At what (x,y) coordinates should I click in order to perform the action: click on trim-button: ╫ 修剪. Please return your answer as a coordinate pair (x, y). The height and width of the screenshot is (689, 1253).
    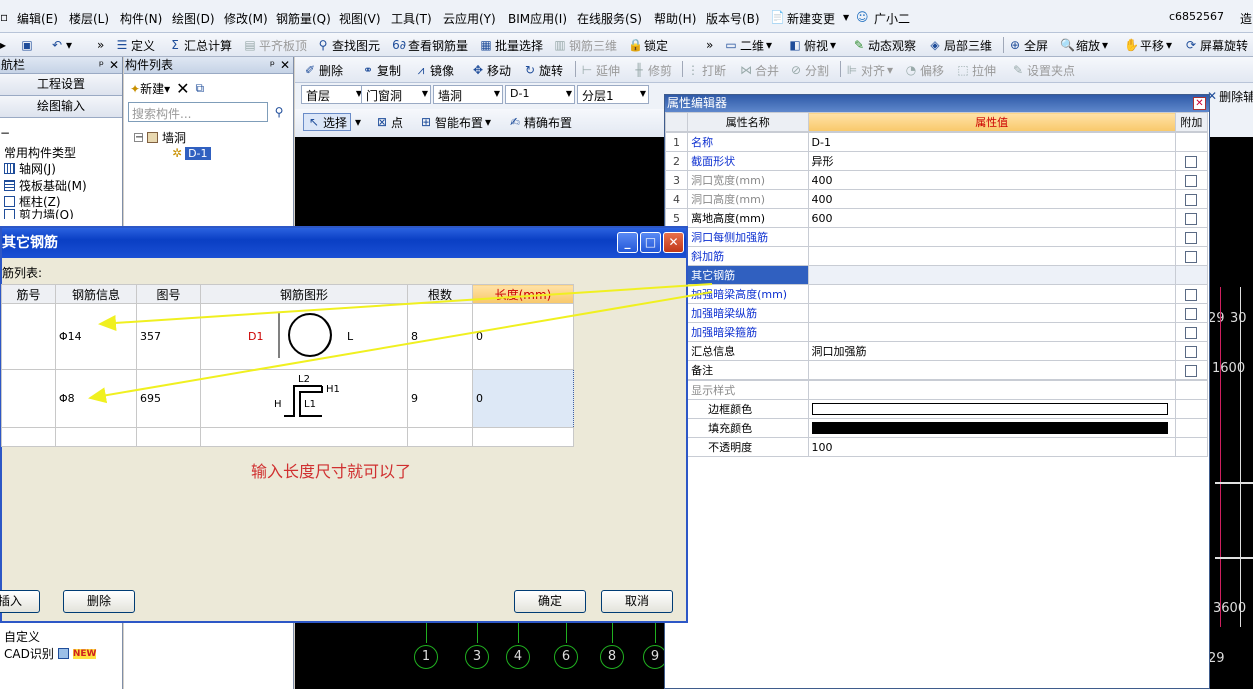
    Looking at the image, I should click on (652, 70).